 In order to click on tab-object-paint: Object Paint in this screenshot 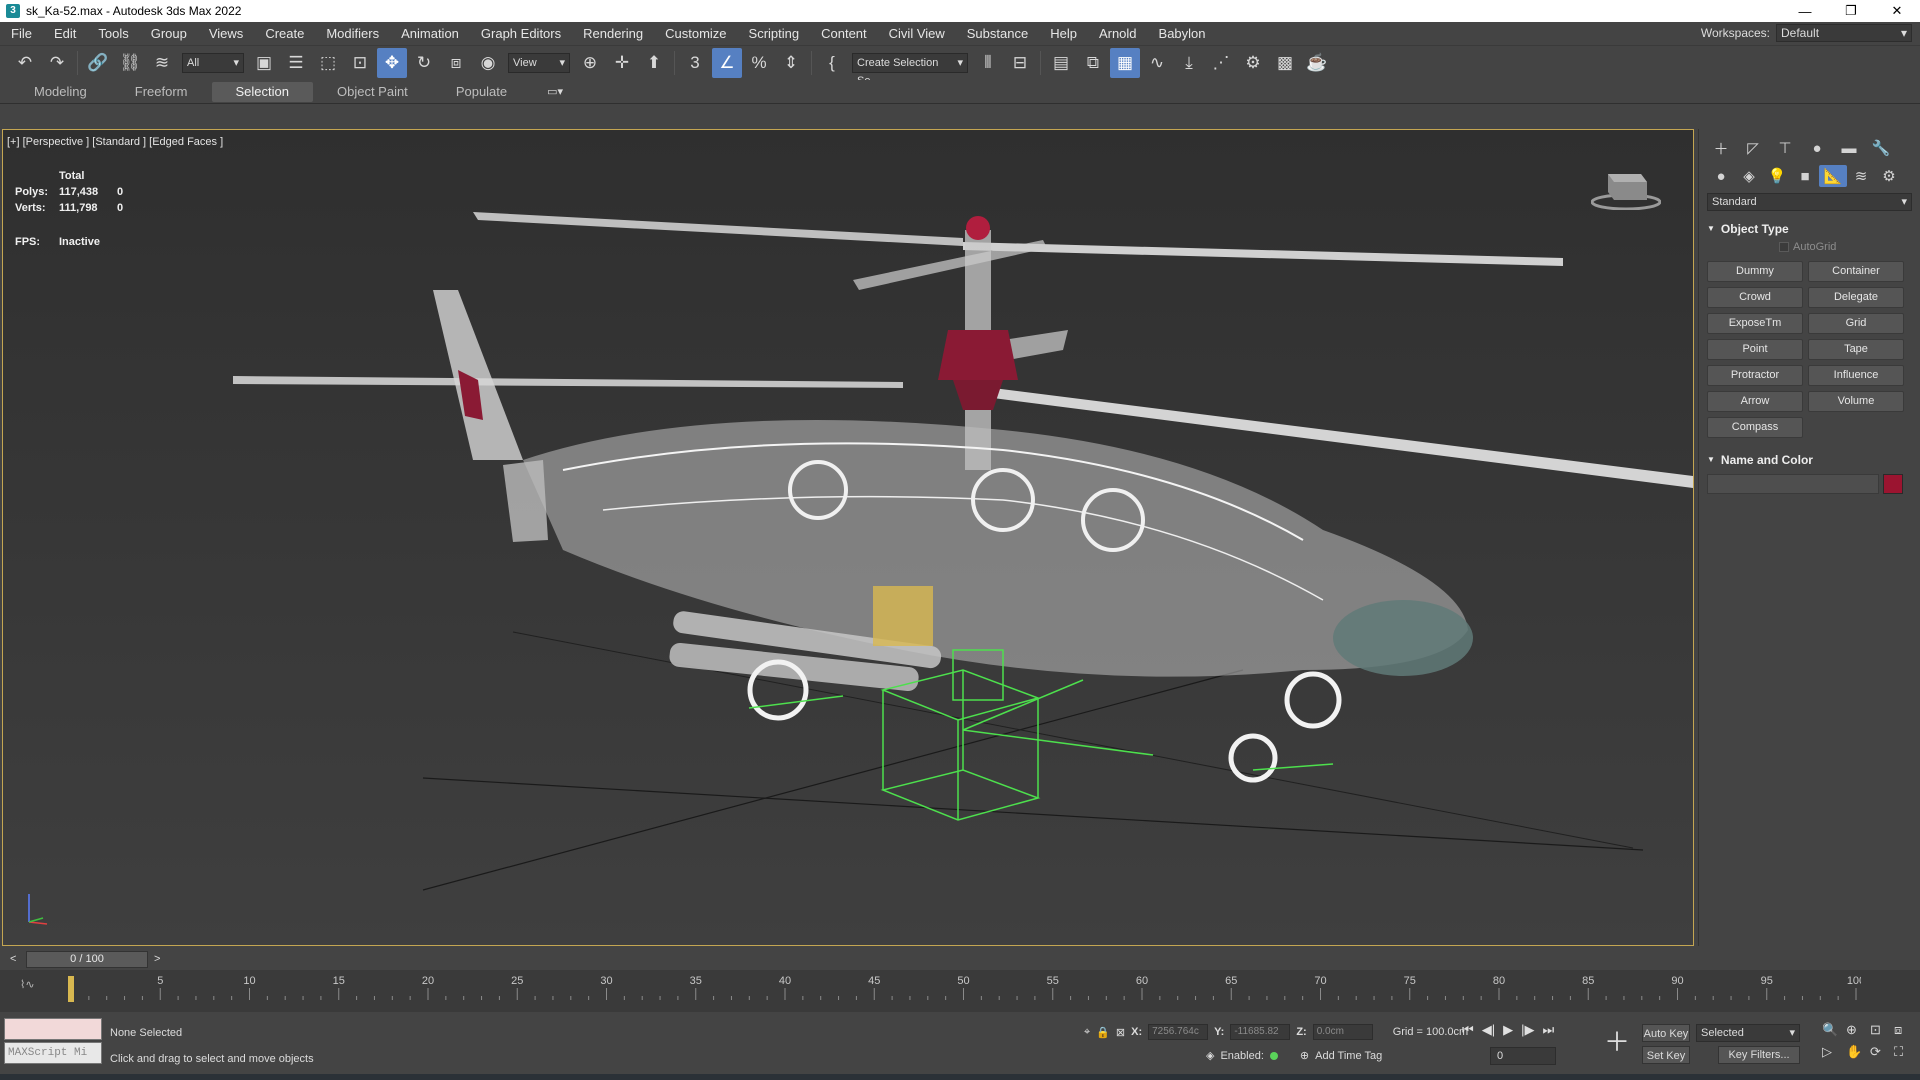, I will do `click(372, 92)`.